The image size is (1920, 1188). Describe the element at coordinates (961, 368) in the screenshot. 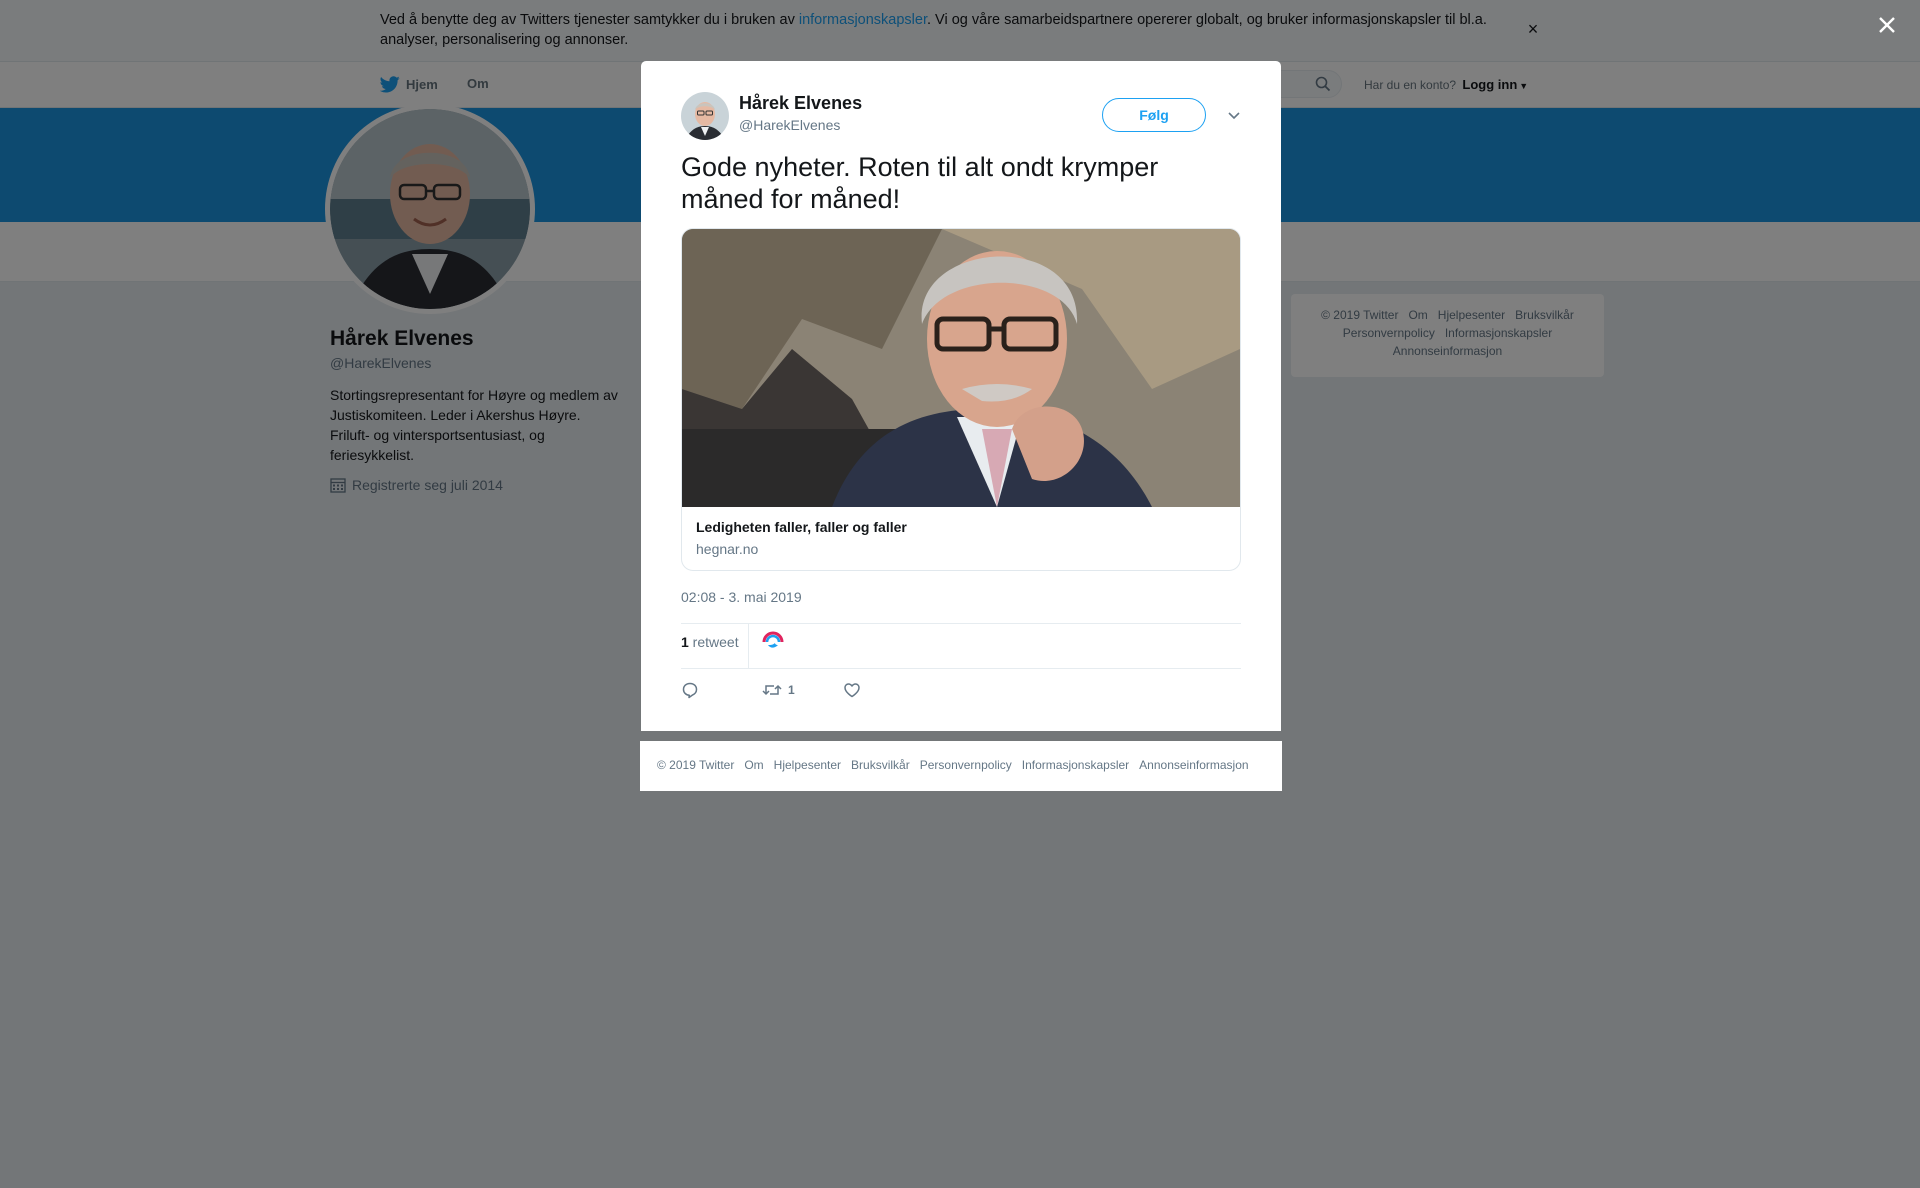

I see `link-card-image` at that location.